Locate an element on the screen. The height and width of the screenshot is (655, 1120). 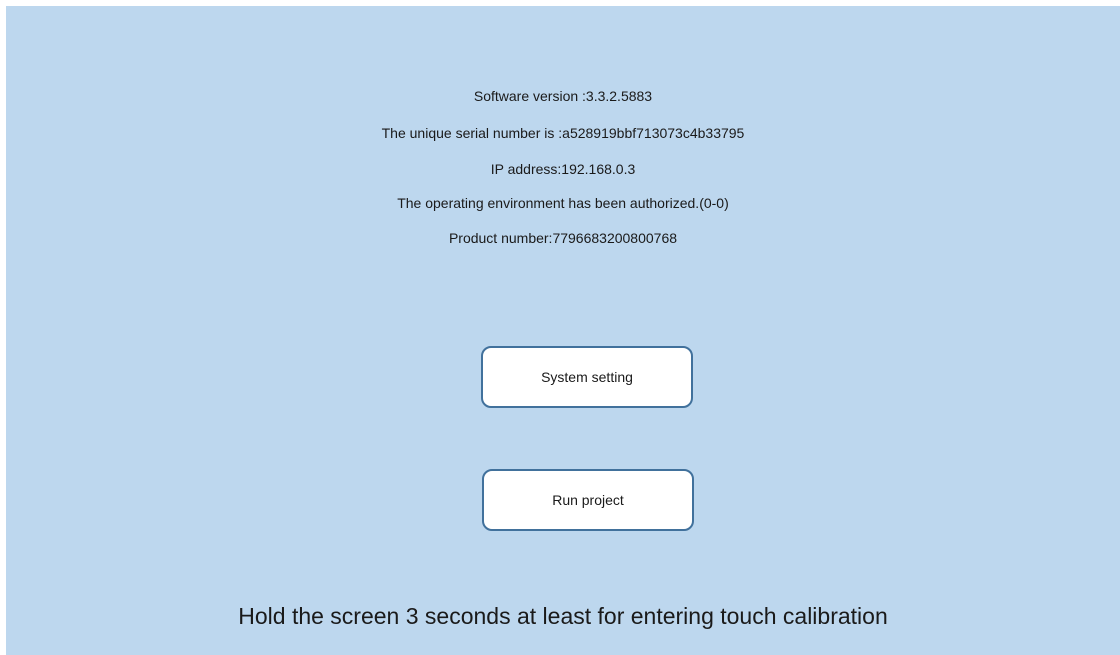
system-setting-label: System setting is located at coordinates (587, 377).